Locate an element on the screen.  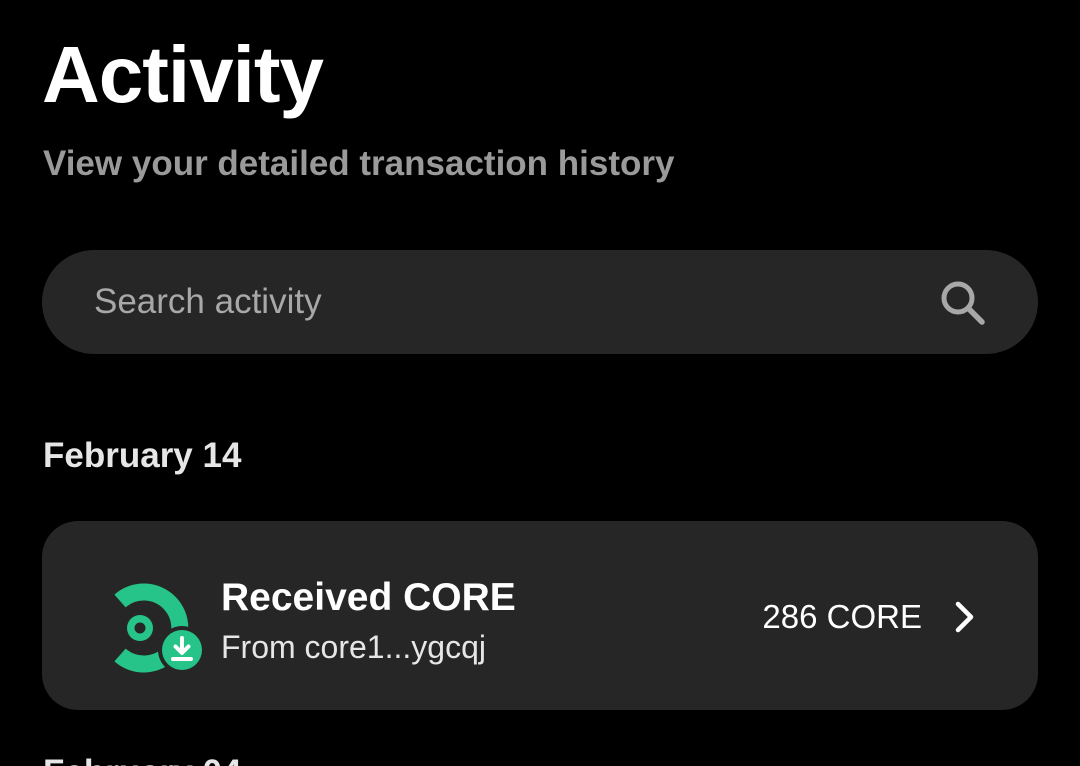
download-icon is located at coordinates (182, 650).